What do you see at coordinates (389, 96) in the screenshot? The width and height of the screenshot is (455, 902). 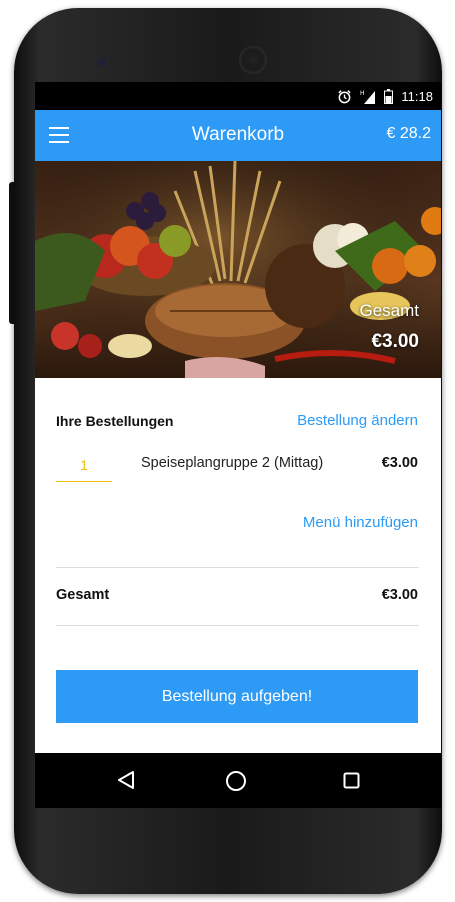 I see `battery-icon` at bounding box center [389, 96].